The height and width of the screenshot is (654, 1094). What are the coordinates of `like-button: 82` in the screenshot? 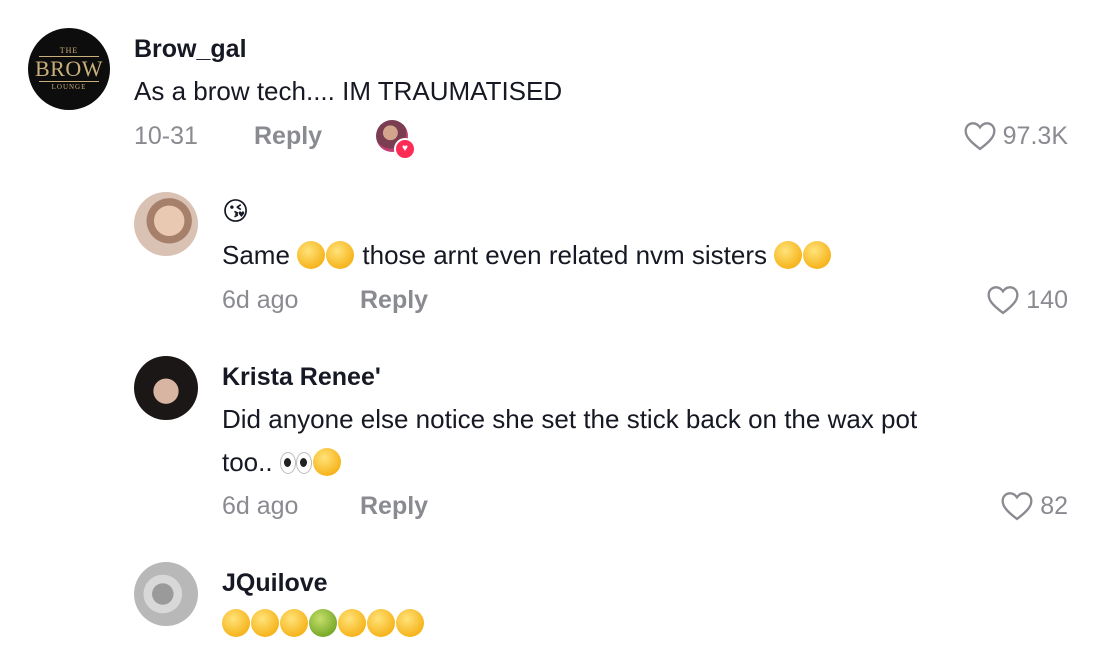 It's located at (1034, 506).